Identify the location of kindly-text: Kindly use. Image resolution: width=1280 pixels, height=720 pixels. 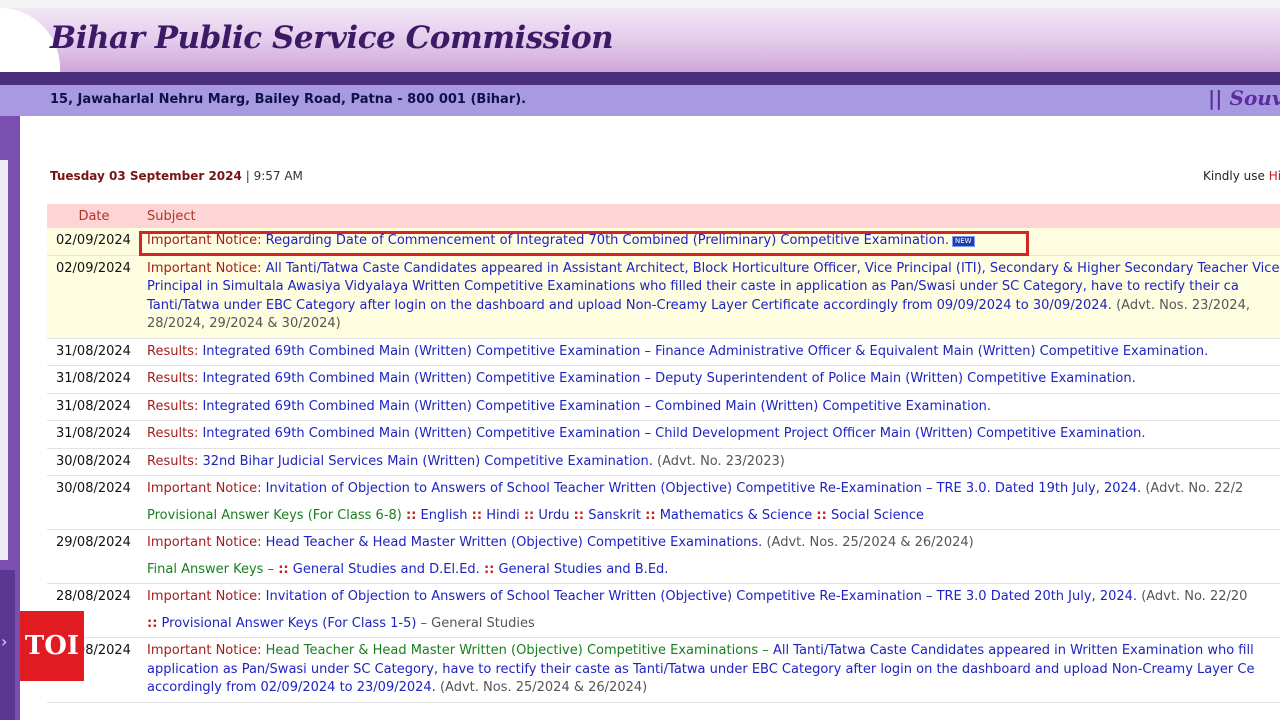
(1234, 176).